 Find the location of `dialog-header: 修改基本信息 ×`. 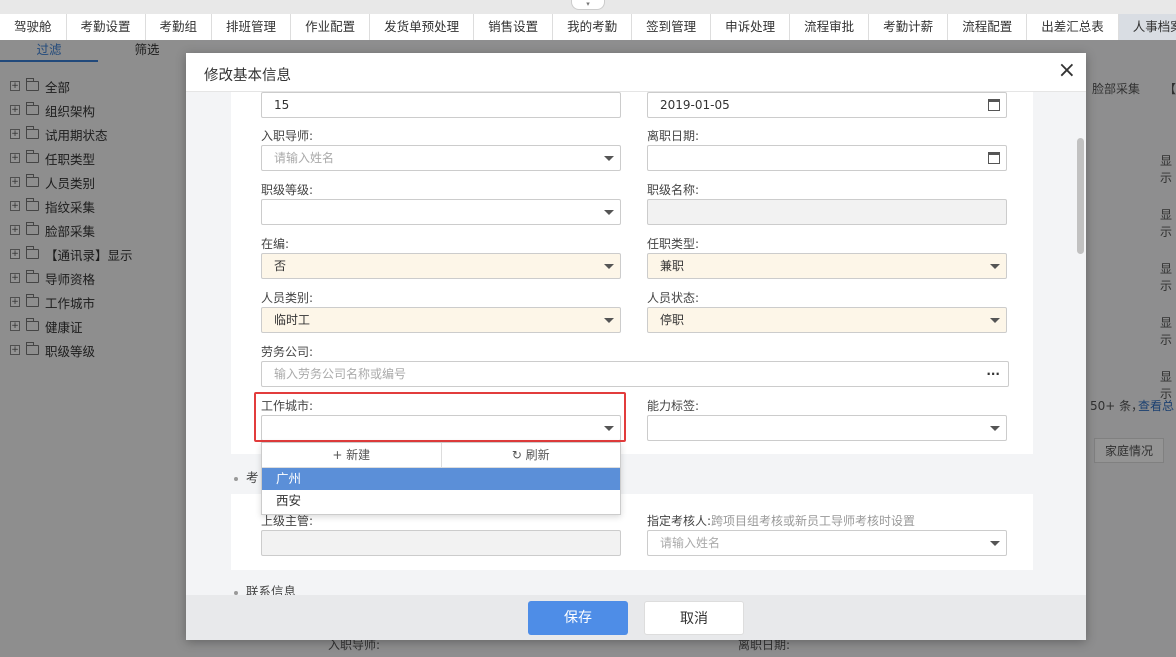

dialog-header: 修改基本信息 × is located at coordinates (636, 72).